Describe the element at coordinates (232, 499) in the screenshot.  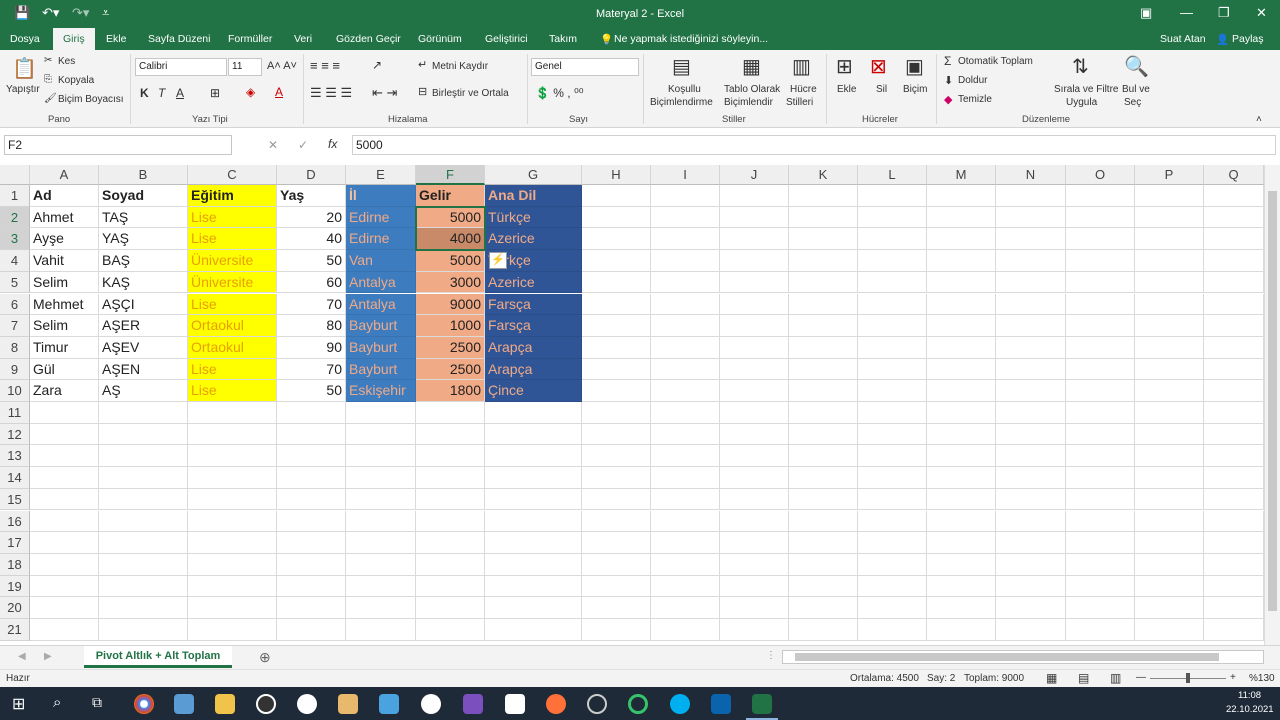
I see `cell-C15` at that location.